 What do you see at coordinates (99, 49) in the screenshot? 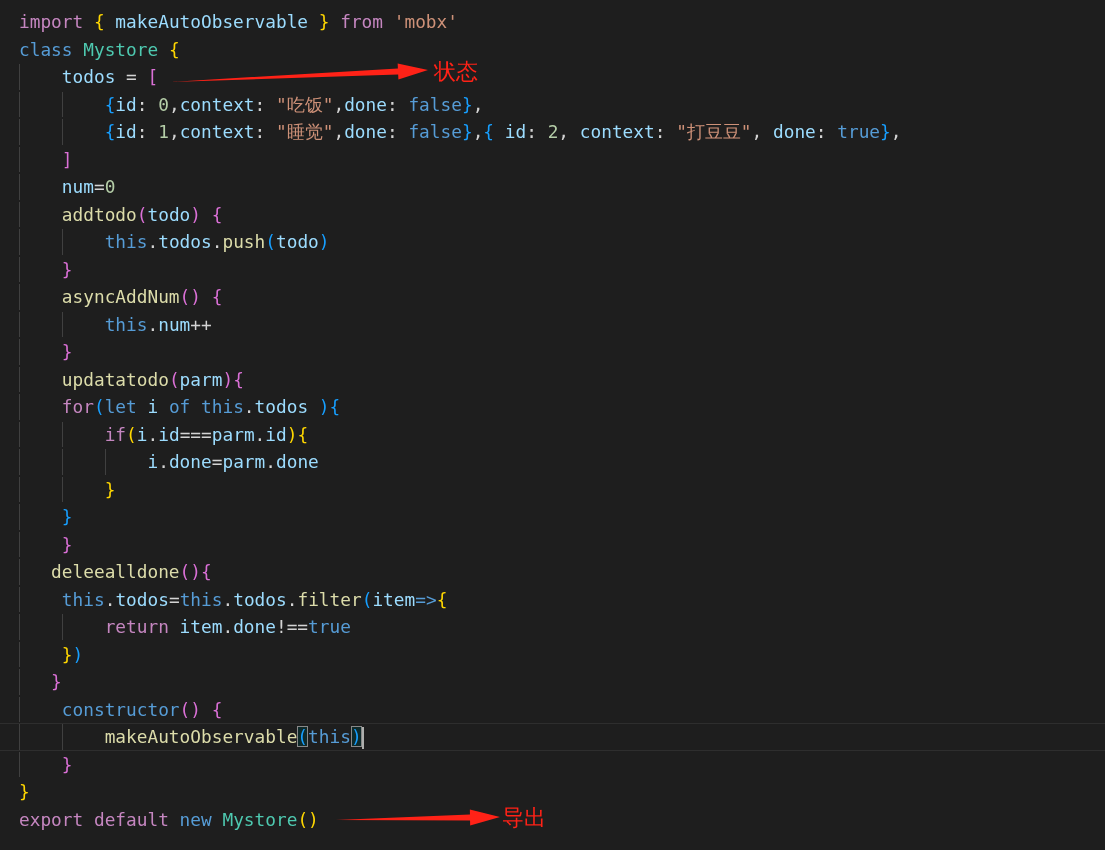
I see `code-line: class Mystore {` at bounding box center [99, 49].